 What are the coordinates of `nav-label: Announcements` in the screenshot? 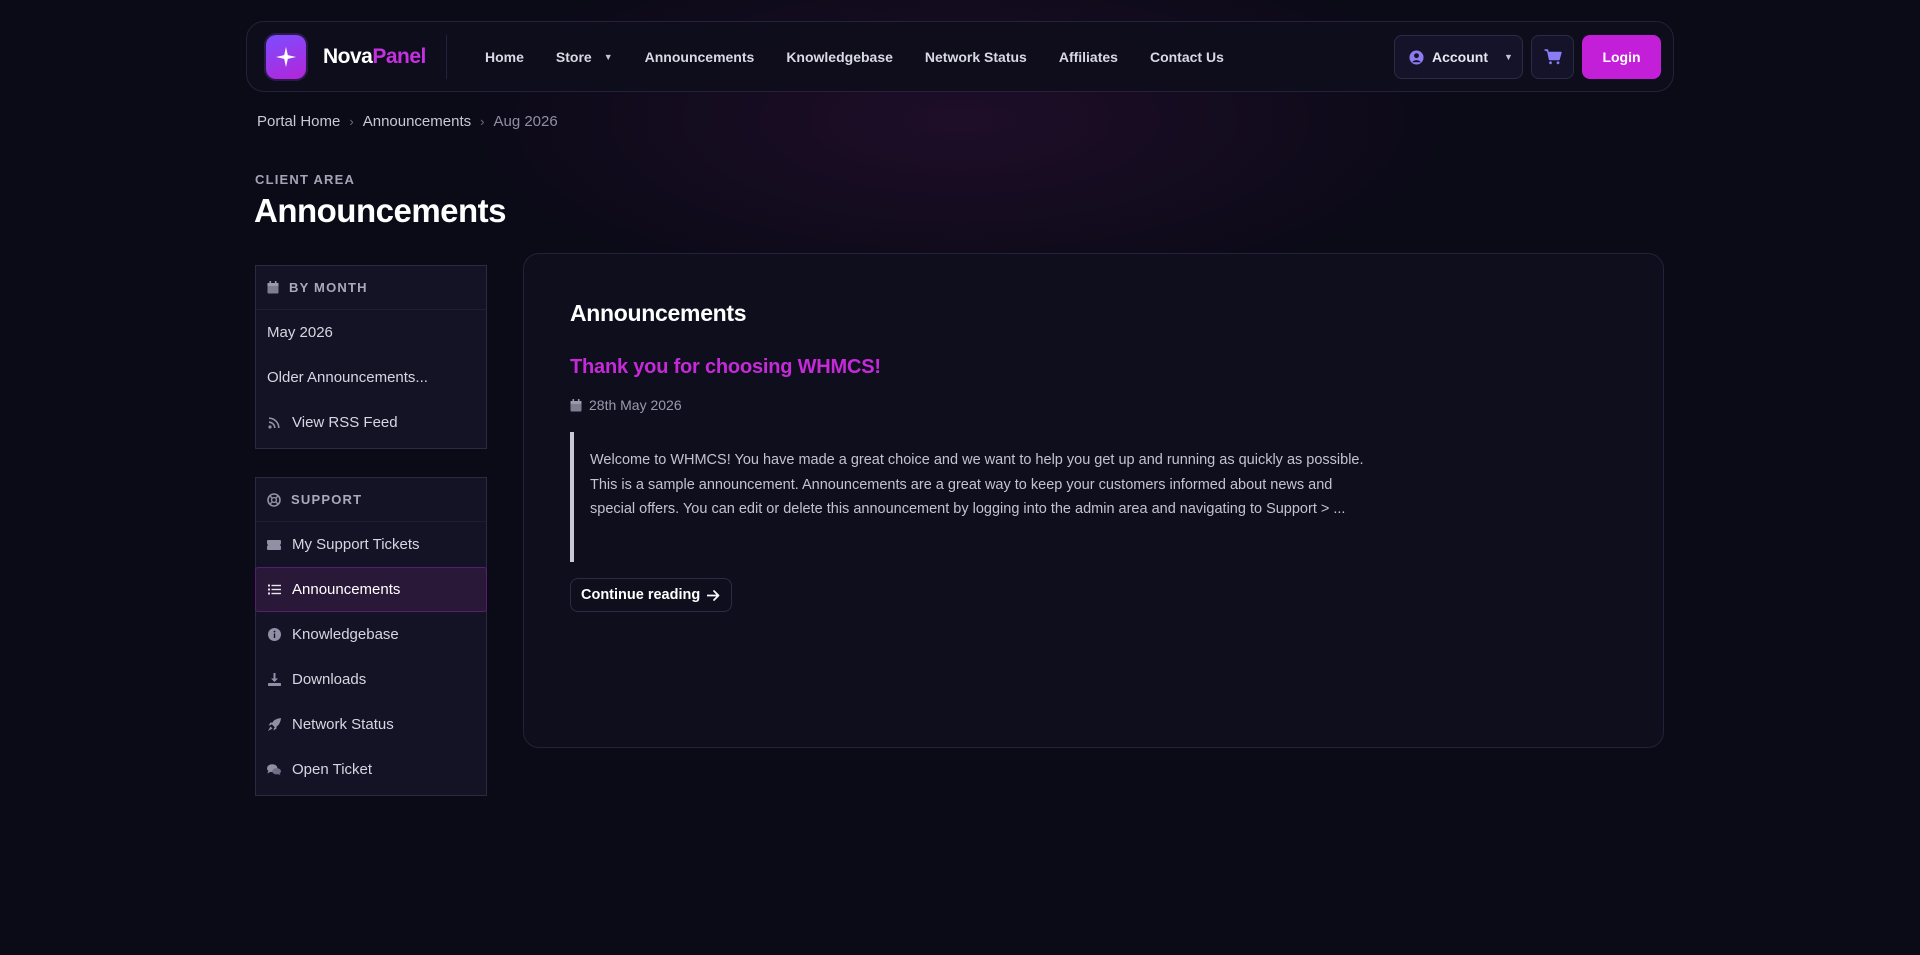 It's located at (699, 56).